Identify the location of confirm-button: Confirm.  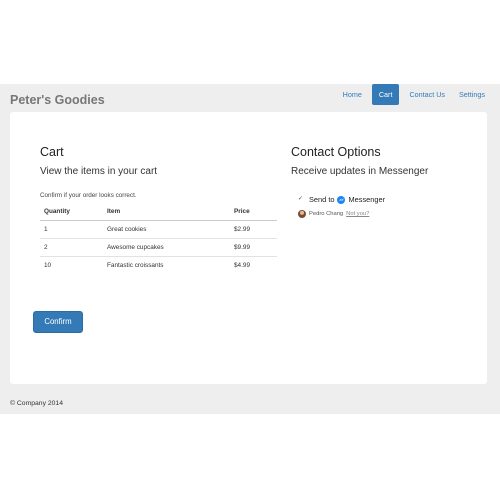
(58, 322).